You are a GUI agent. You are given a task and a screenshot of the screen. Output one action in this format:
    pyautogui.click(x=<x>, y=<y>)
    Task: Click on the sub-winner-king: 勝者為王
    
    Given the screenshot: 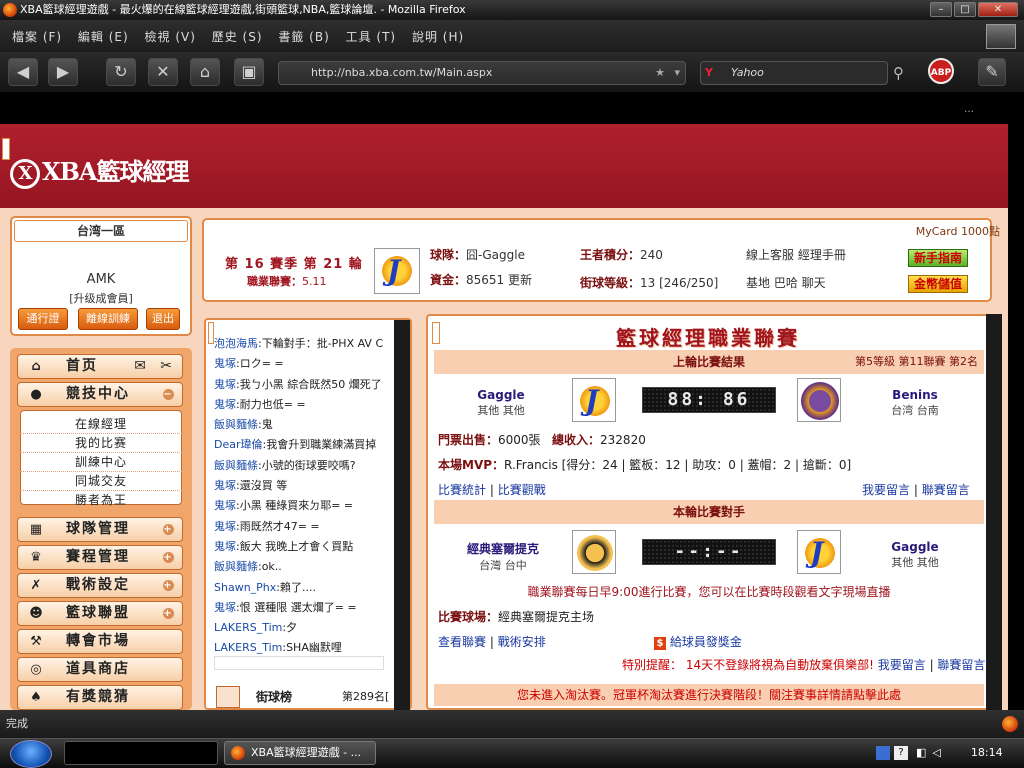 What is the action you would take?
    pyautogui.click(x=101, y=500)
    